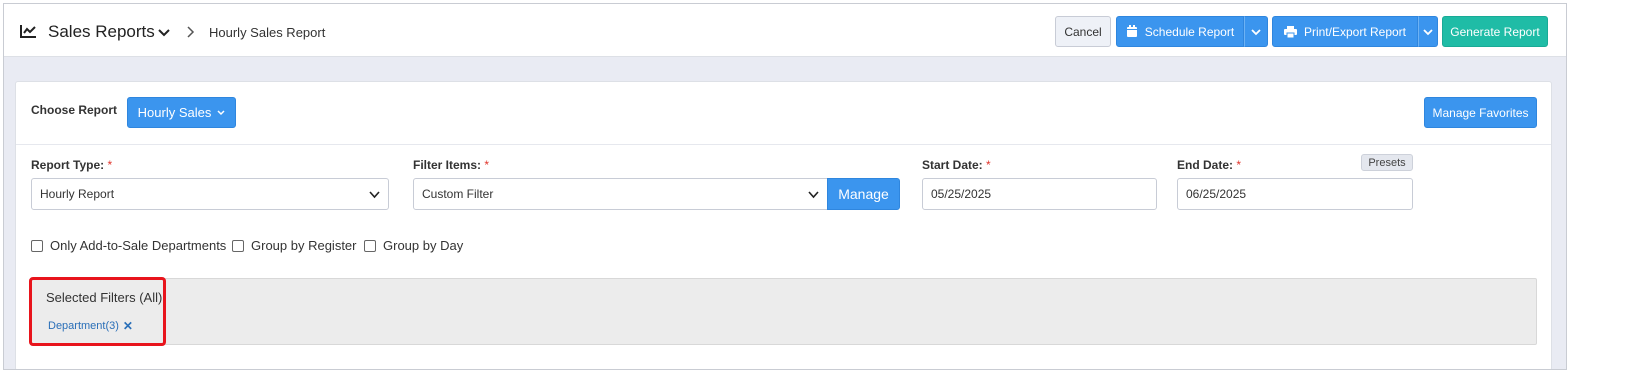  I want to click on filter-tag-department: Department(3) ✕, so click(90, 326).